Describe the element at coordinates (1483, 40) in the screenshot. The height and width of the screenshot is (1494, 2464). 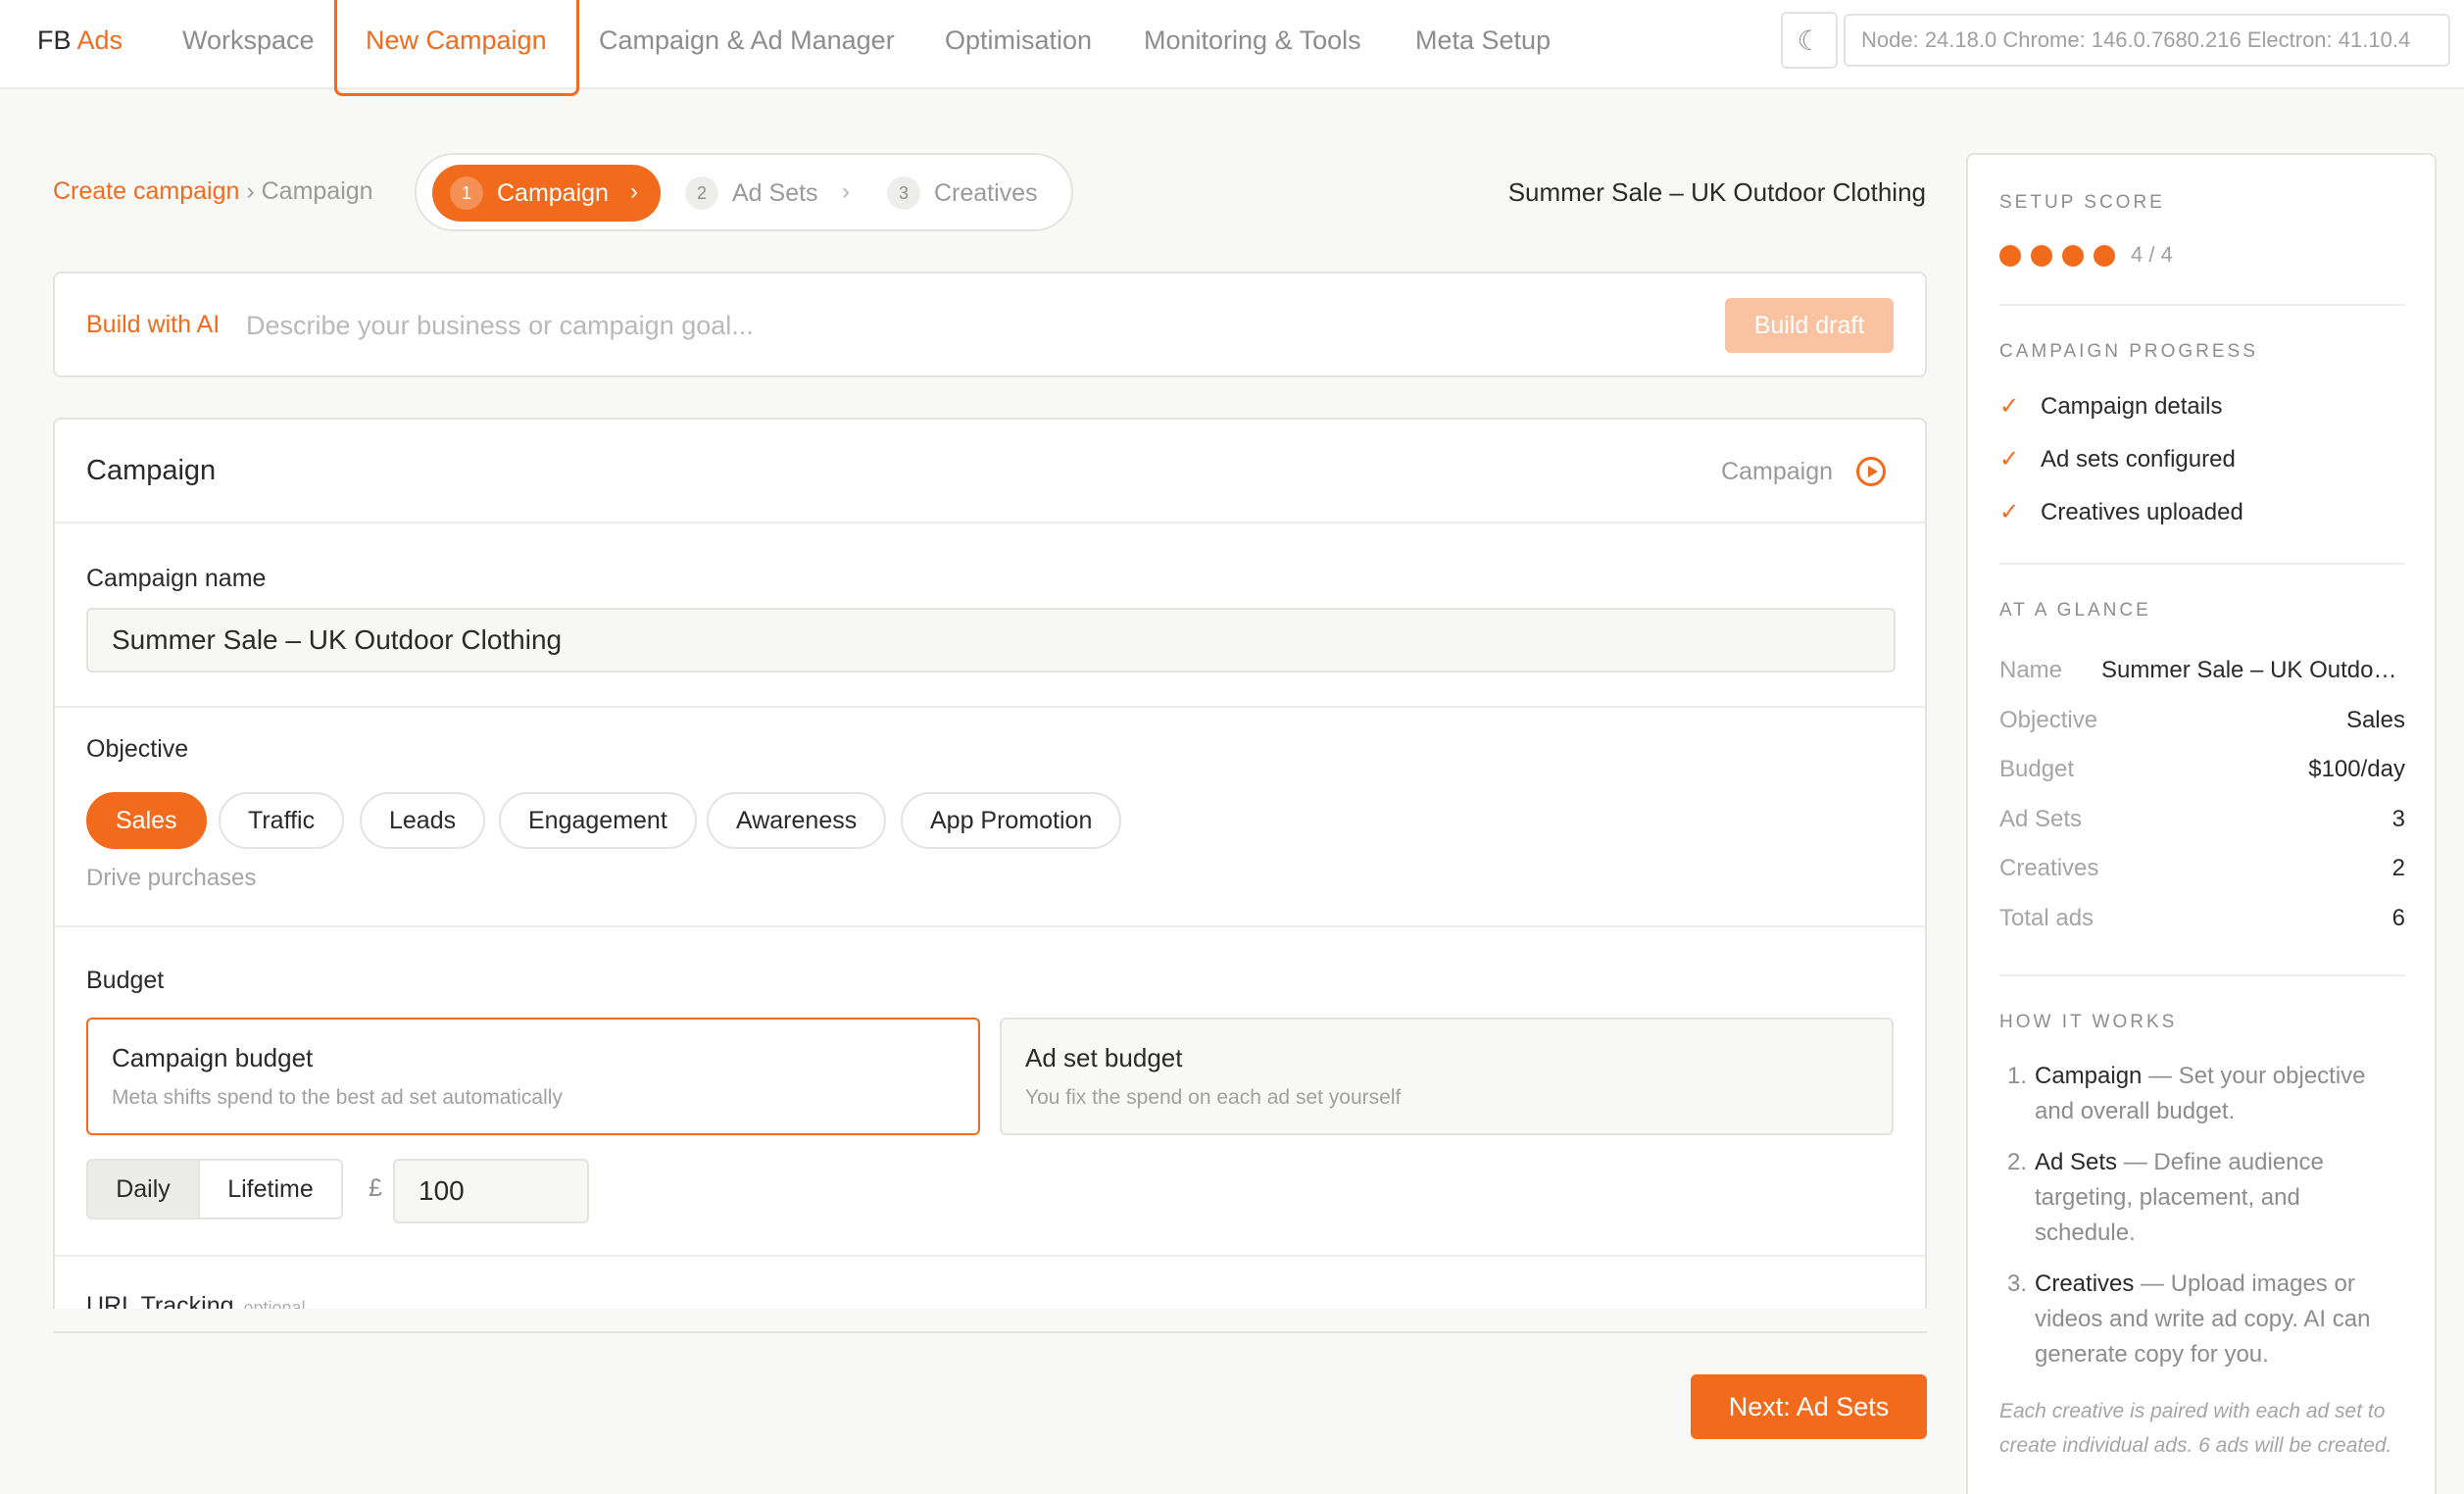
I see `nav-meta-setup: Meta Setup` at that location.